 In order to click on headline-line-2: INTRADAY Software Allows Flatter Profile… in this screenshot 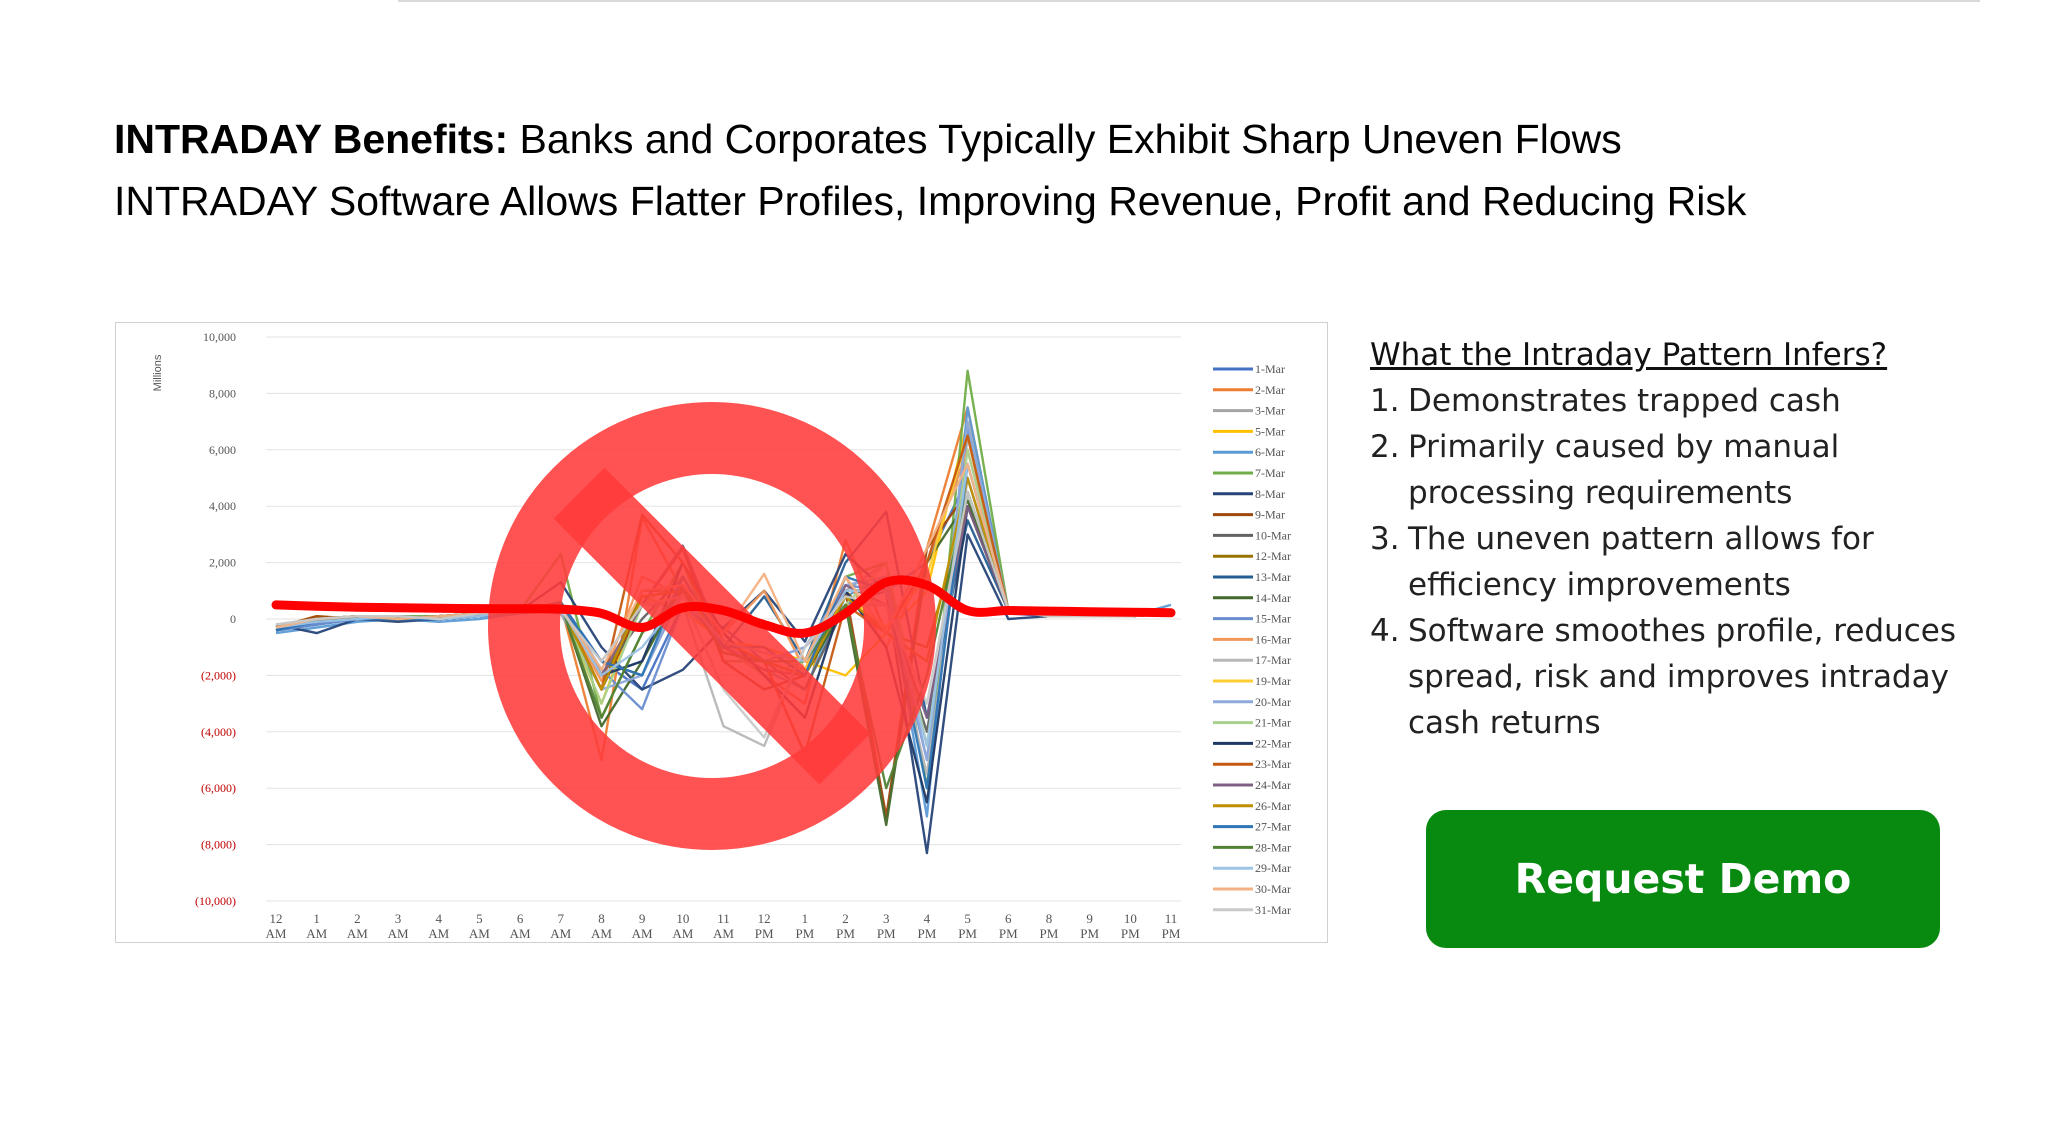, I will do `click(930, 201)`.